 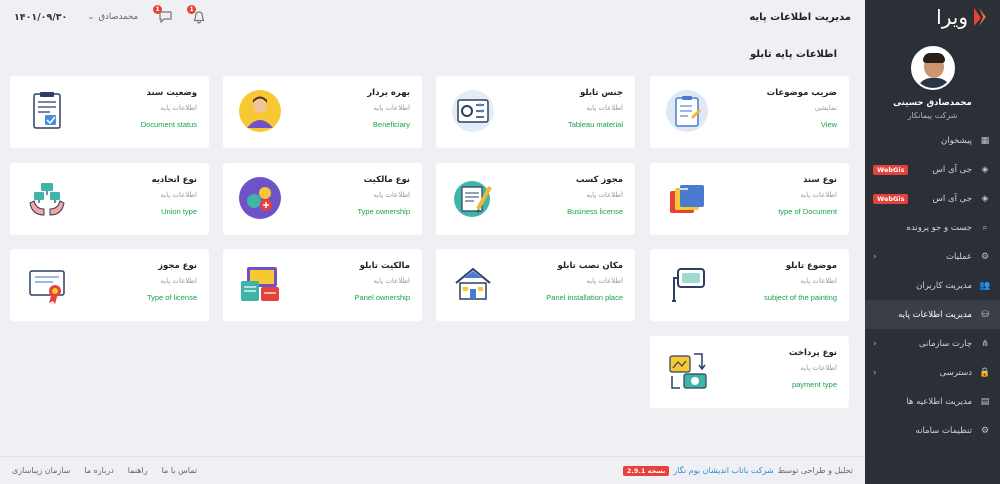 I want to click on info-card: جنس تابلو اطلاعات پایه Tableau material, so click(x=535, y=112).